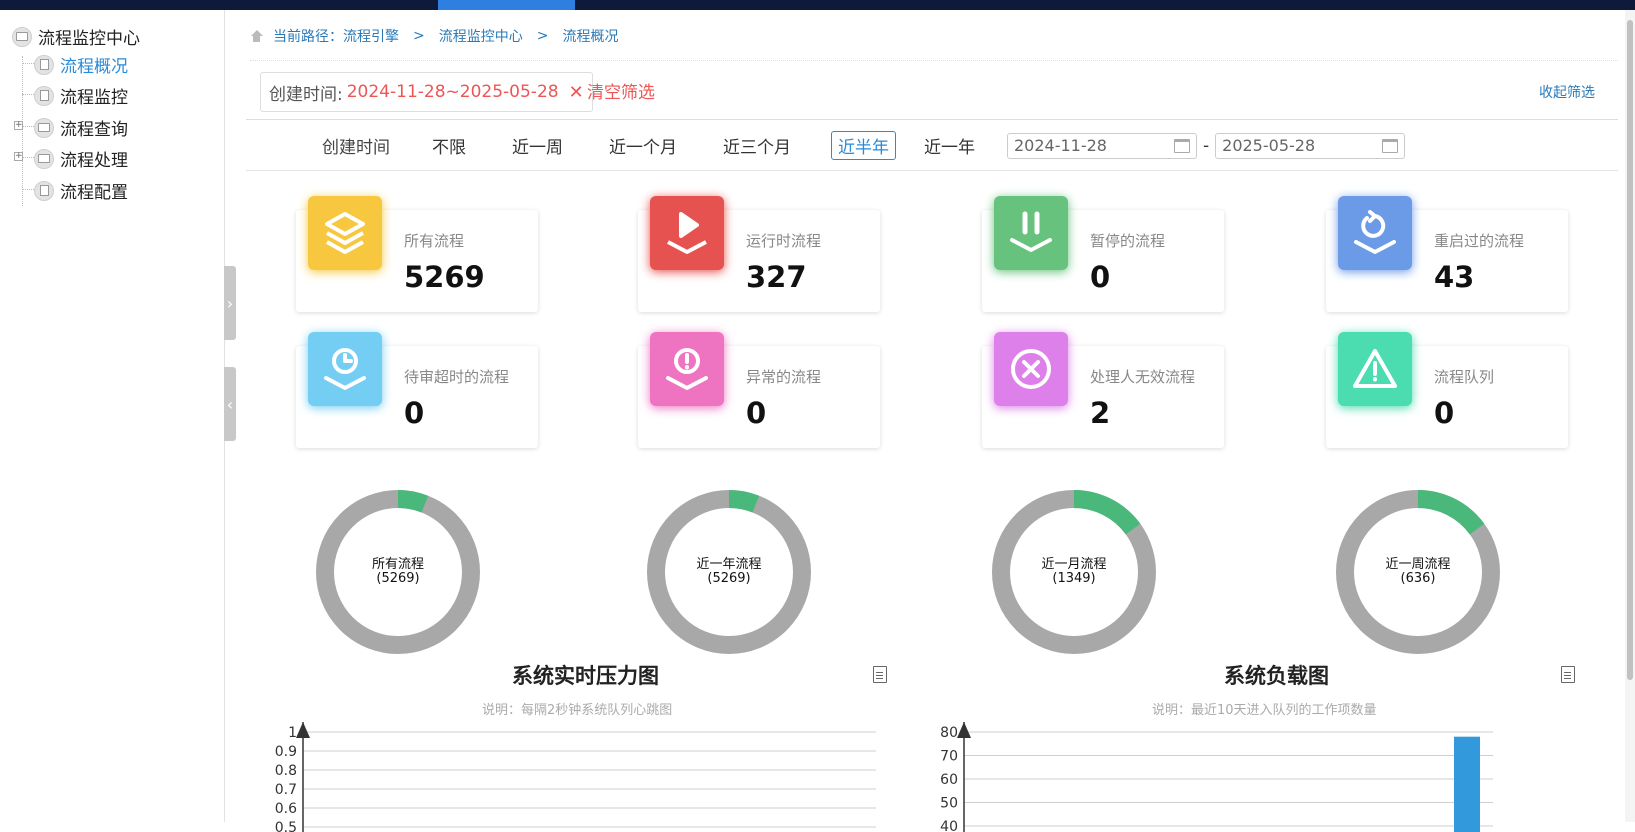 The width and height of the screenshot is (1635, 832). I want to click on breadcrumb-root: 当前路径：流程引擎, so click(336, 36).